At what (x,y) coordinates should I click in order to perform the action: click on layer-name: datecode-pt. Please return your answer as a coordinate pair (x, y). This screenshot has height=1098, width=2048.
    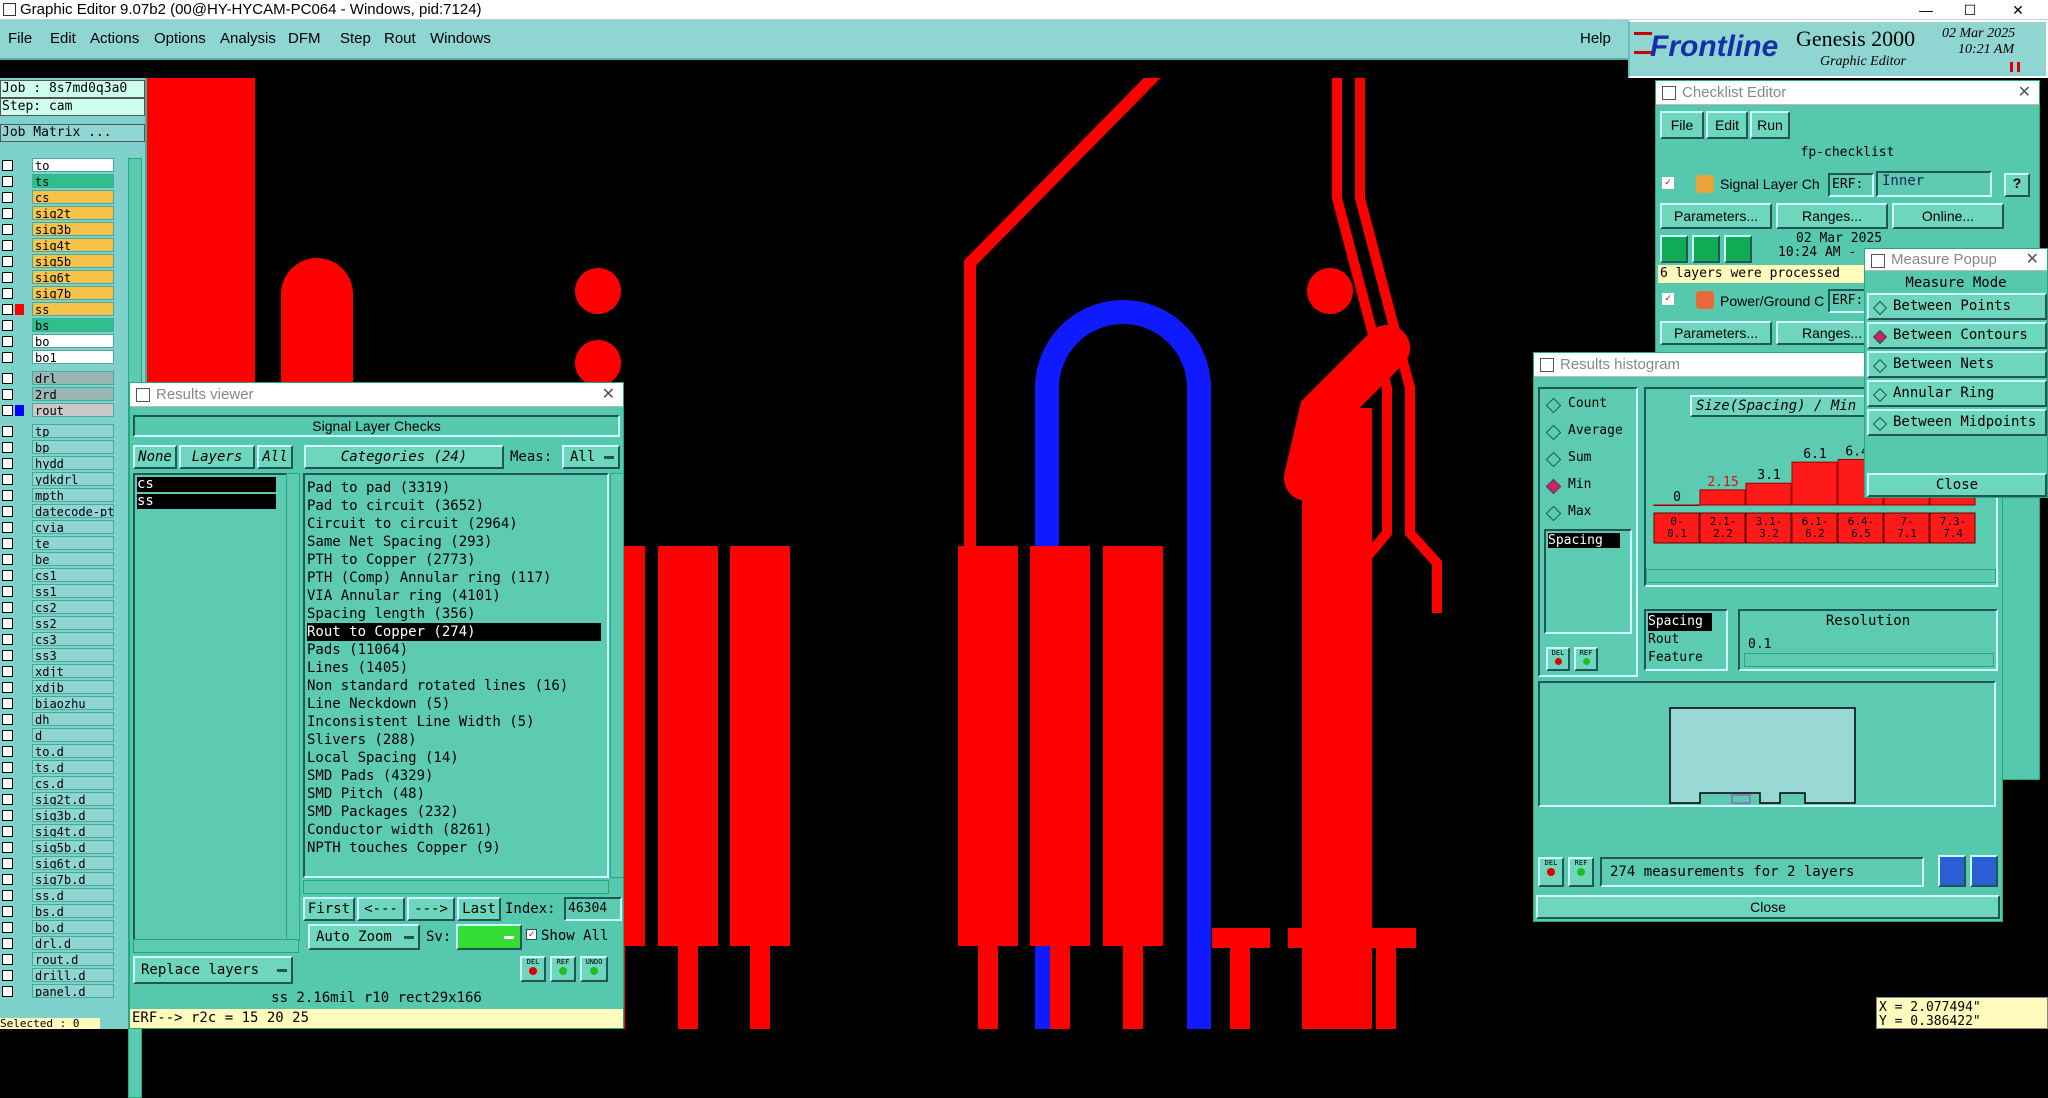
    Looking at the image, I should click on (73, 511).